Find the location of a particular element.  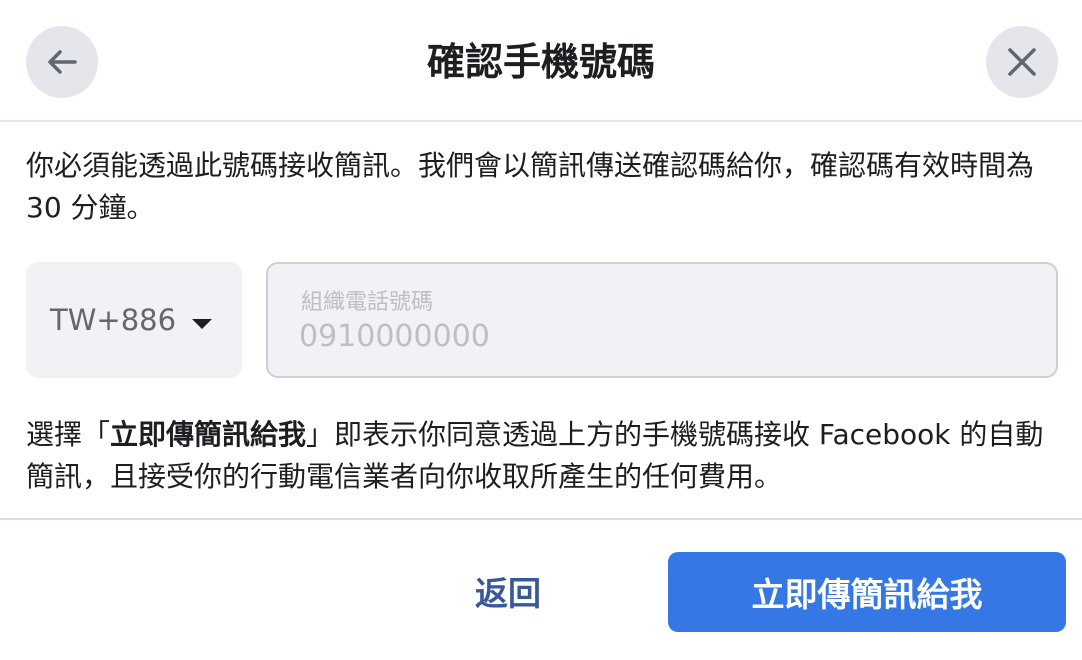

dialog-title: 確認手機號碼 is located at coordinates (540, 62).